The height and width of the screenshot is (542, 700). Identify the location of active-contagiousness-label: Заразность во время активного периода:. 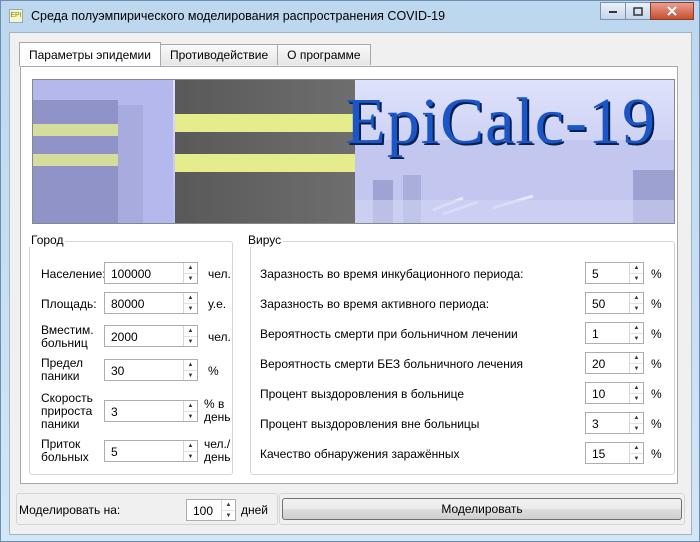
(375, 304).